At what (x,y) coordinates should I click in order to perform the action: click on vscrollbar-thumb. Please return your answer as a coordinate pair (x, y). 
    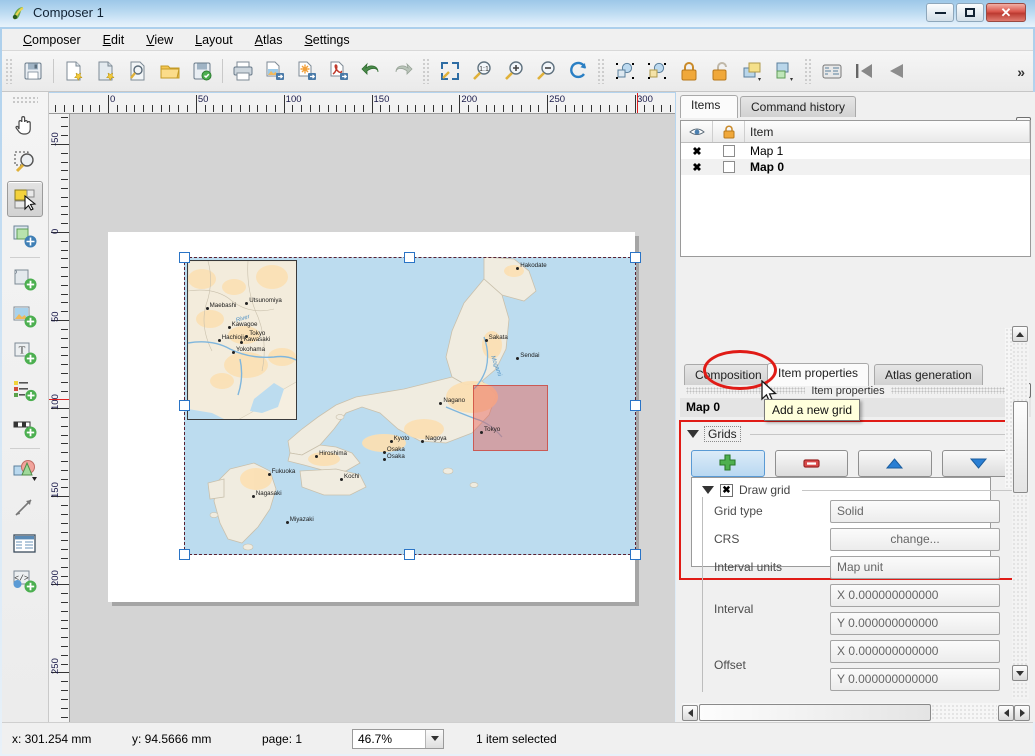
    Looking at the image, I should click on (1020, 447).